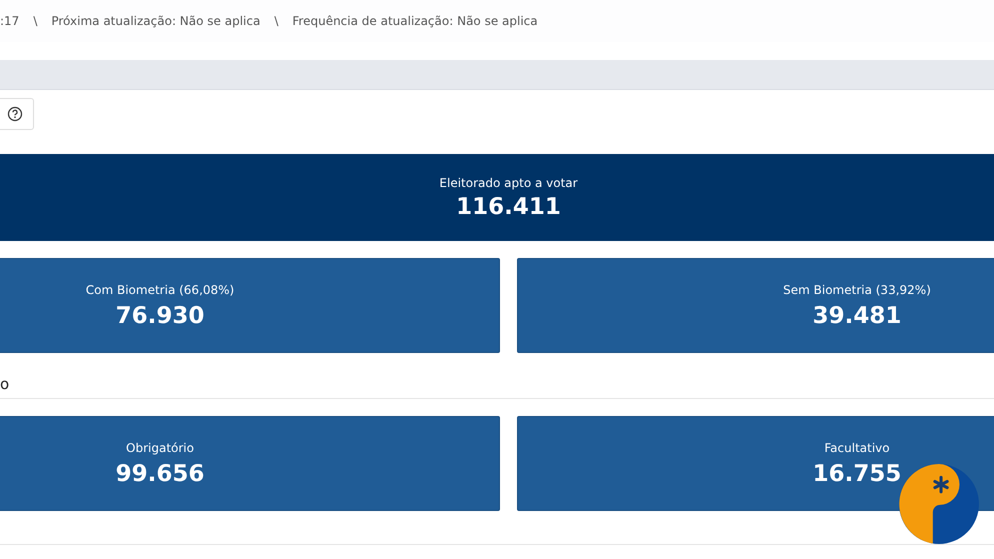  Describe the element at coordinates (155, 21) in the screenshot. I see `breadcrumb-text: Próxima atualização: Não se aplica` at that location.